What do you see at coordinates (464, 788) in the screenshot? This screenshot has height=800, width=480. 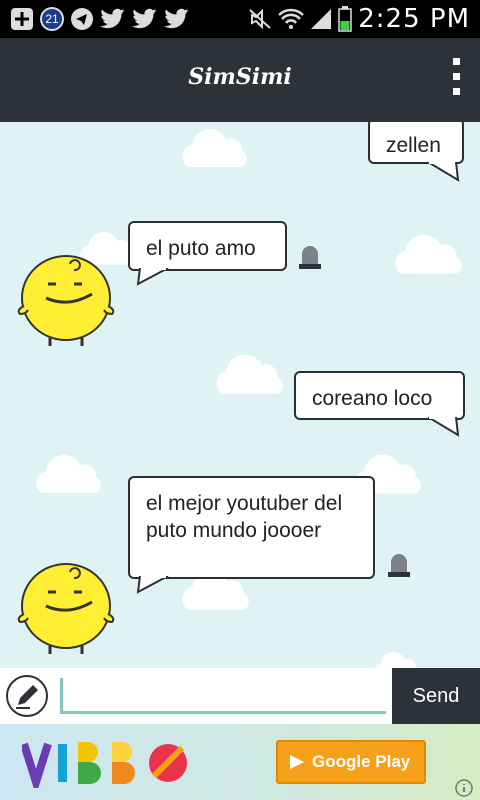 I see `ad-info-icon` at bounding box center [464, 788].